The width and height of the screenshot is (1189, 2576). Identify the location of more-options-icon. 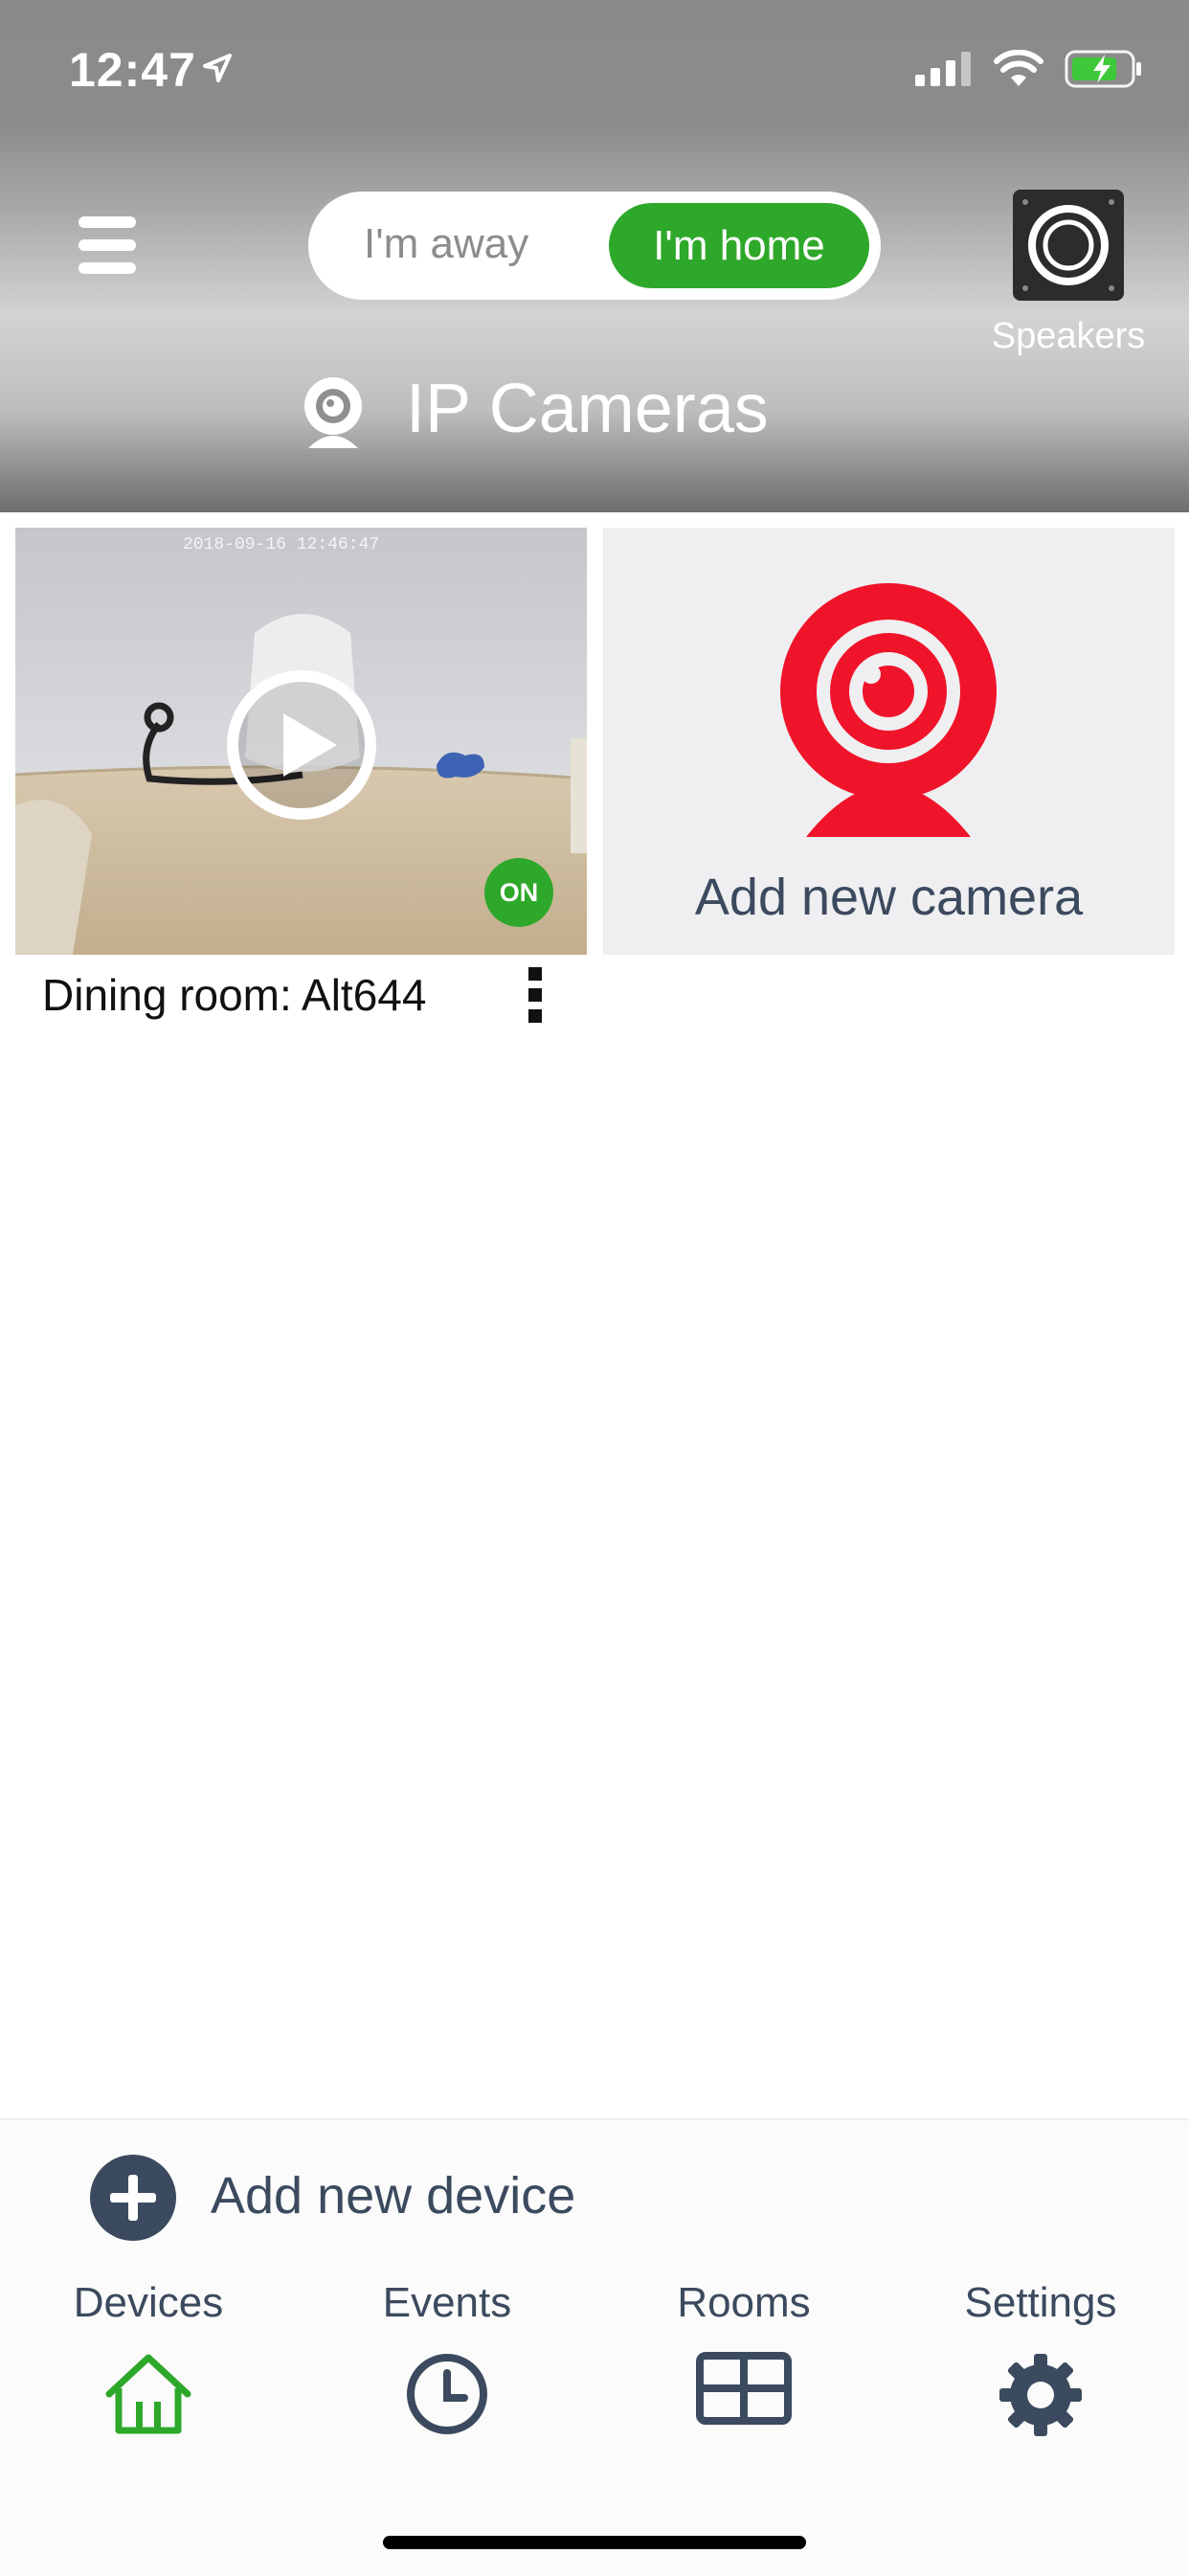
(536, 995).